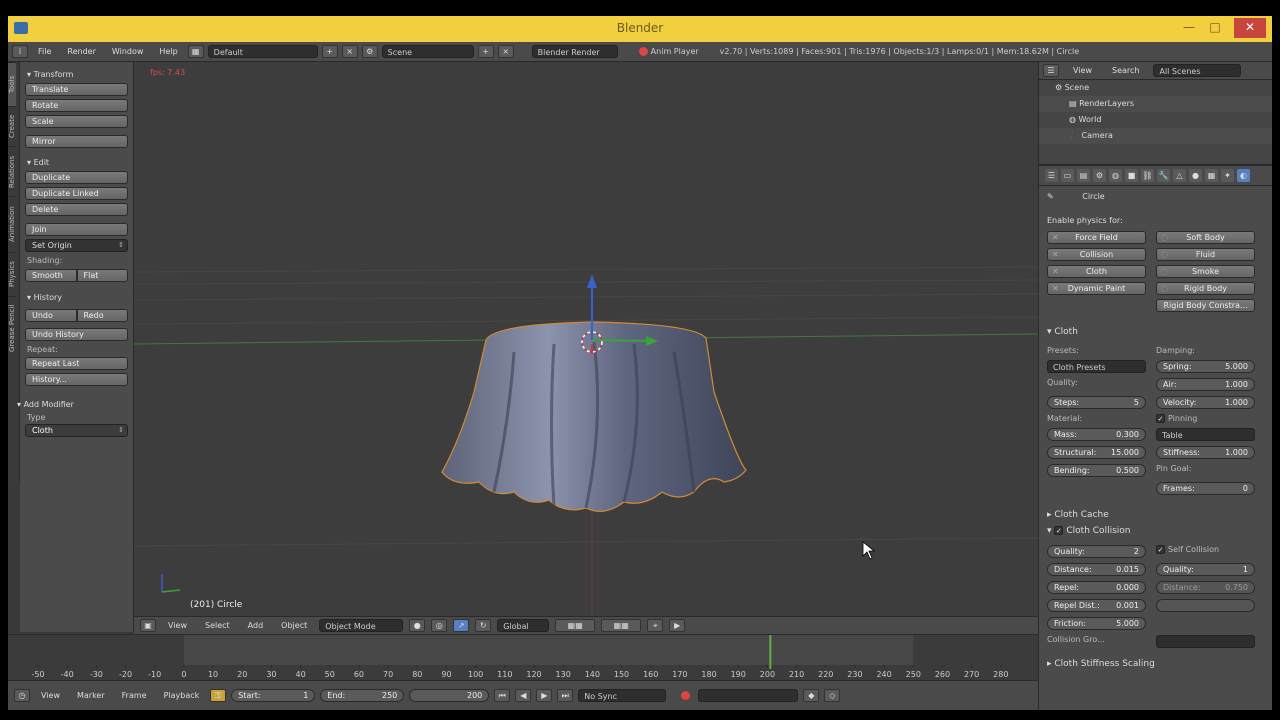 The height and width of the screenshot is (720, 1280). I want to click on force-field-button: ✕ Force Field, so click(1096, 237).